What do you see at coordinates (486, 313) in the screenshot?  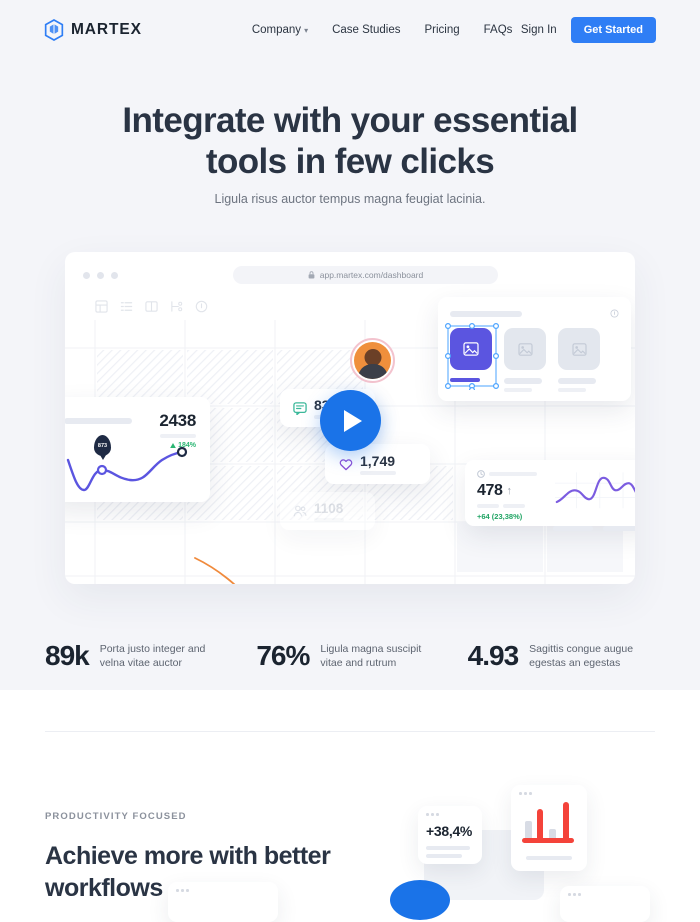 I see `gallery-title-placeholder` at bounding box center [486, 313].